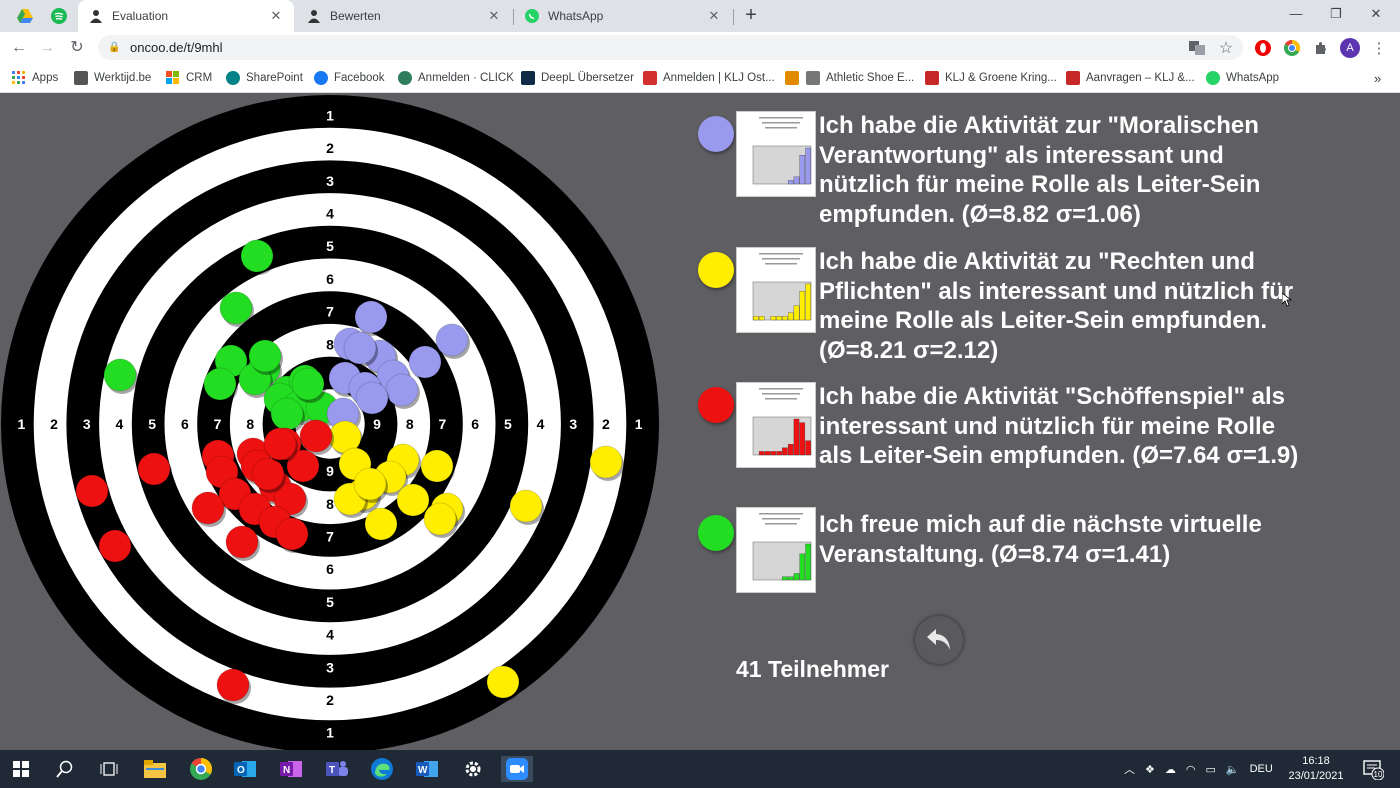 This screenshot has width=1400, height=788. What do you see at coordinates (733, 17) in the screenshot?
I see `tab-separator` at bounding box center [733, 17].